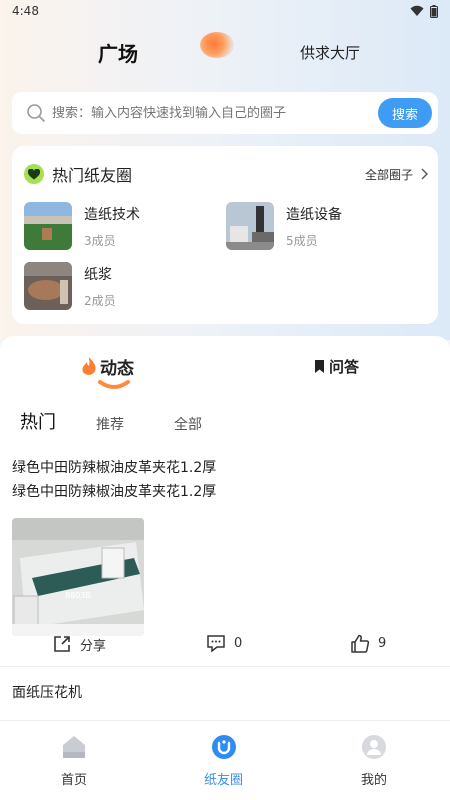 Image resolution: width=450 pixels, height=800 pixels. What do you see at coordinates (73, 780) in the screenshot?
I see `nav-label-home: 首页` at bounding box center [73, 780].